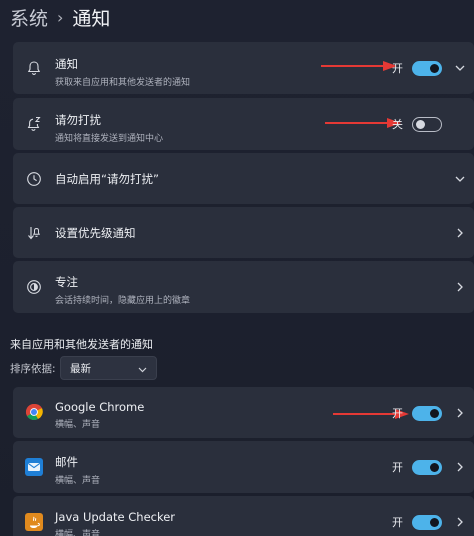  What do you see at coordinates (34, 179) in the screenshot?
I see `clock-icon` at bounding box center [34, 179].